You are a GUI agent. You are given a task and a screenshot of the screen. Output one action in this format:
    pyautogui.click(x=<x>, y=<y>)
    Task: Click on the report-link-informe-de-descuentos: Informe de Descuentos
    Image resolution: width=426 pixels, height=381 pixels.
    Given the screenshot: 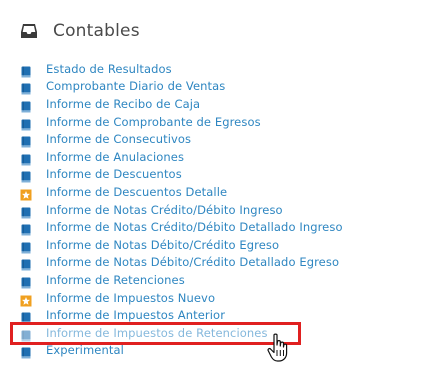 What is the action you would take?
    pyautogui.click(x=181, y=175)
    